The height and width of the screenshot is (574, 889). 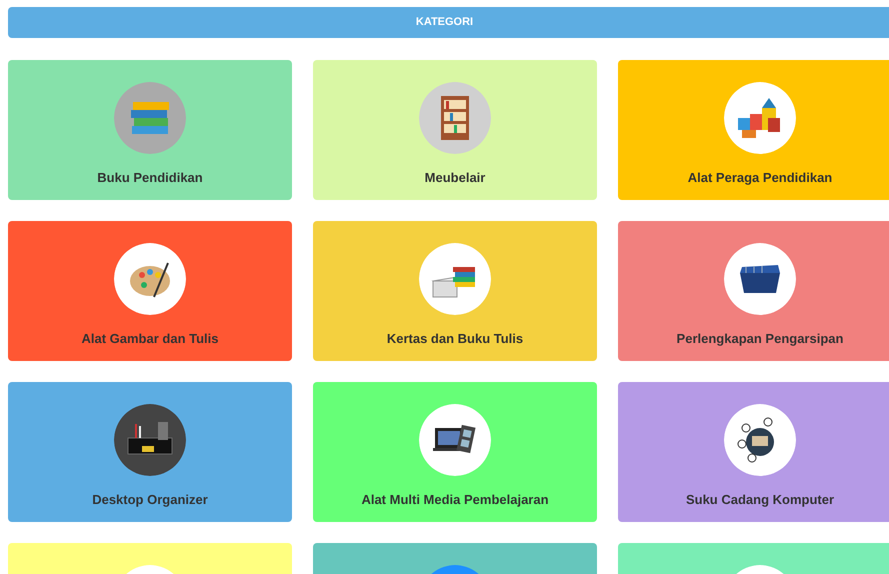 What do you see at coordinates (149, 339) in the screenshot?
I see `category-label: Alat Gambar dan Tulis` at bounding box center [149, 339].